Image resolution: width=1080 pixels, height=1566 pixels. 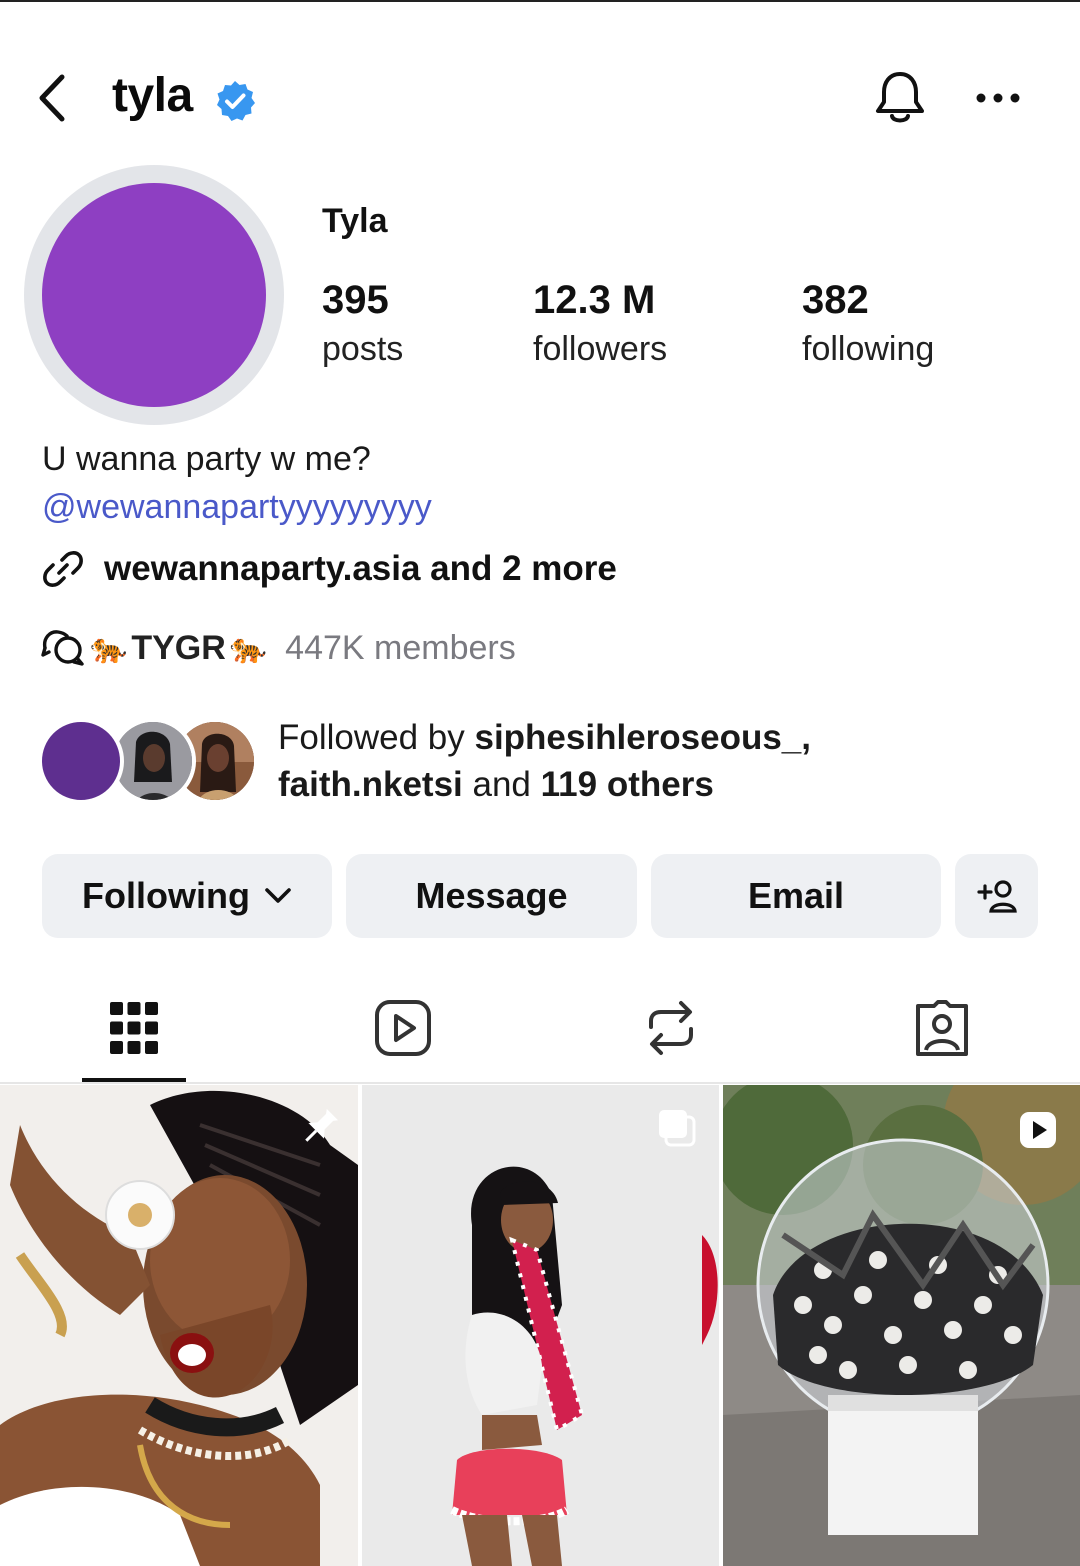 I want to click on chat-bubbles-icon, so click(x=62, y=648).